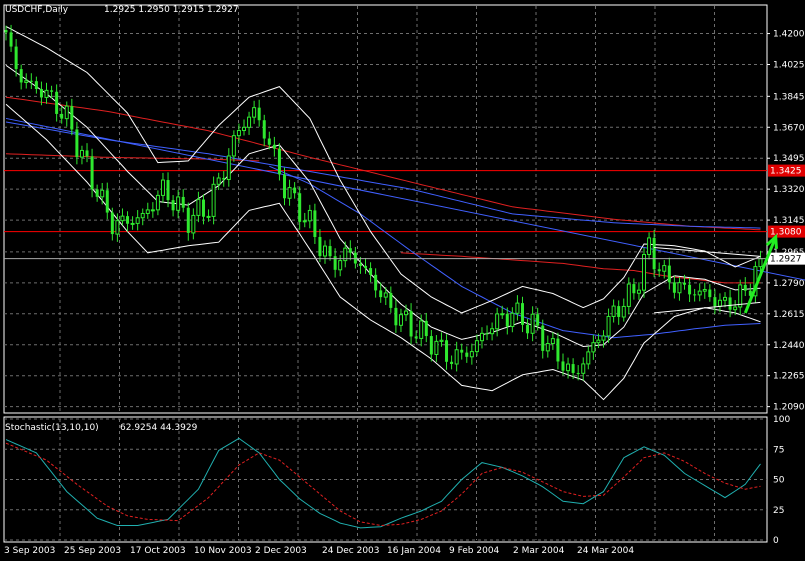  What do you see at coordinates (789, 128) in the screenshot?
I see `y-tick-label: 1.3670` at bounding box center [789, 128].